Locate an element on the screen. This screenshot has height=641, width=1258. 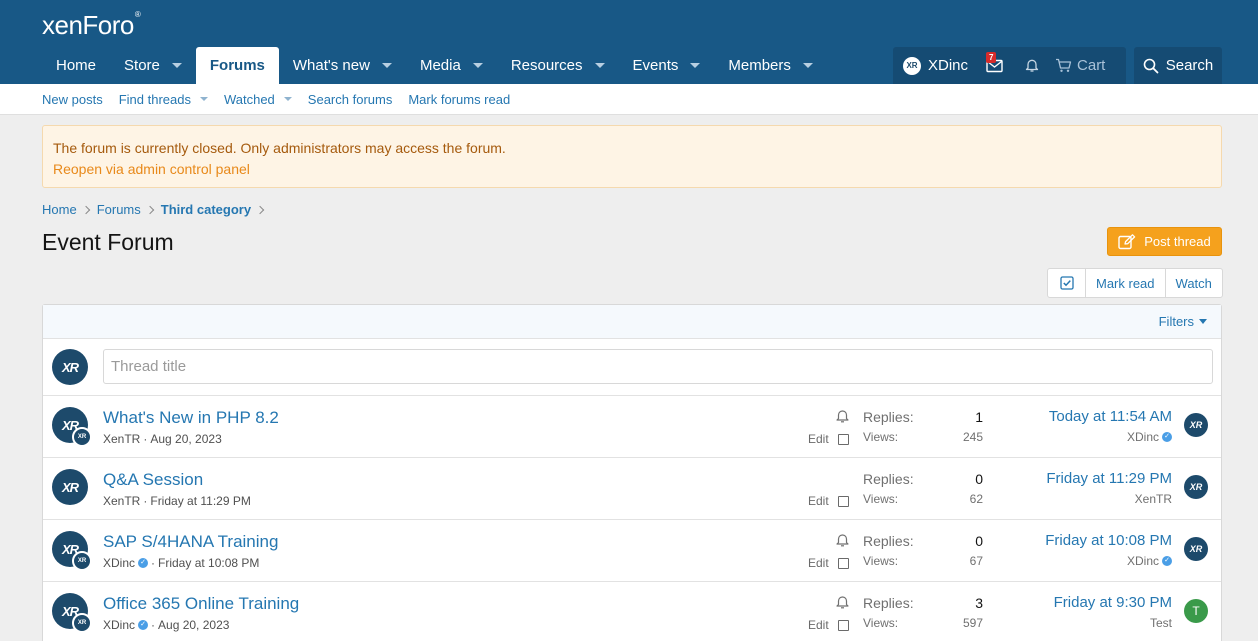
last-poster-name: Test is located at coordinates (1161, 623).